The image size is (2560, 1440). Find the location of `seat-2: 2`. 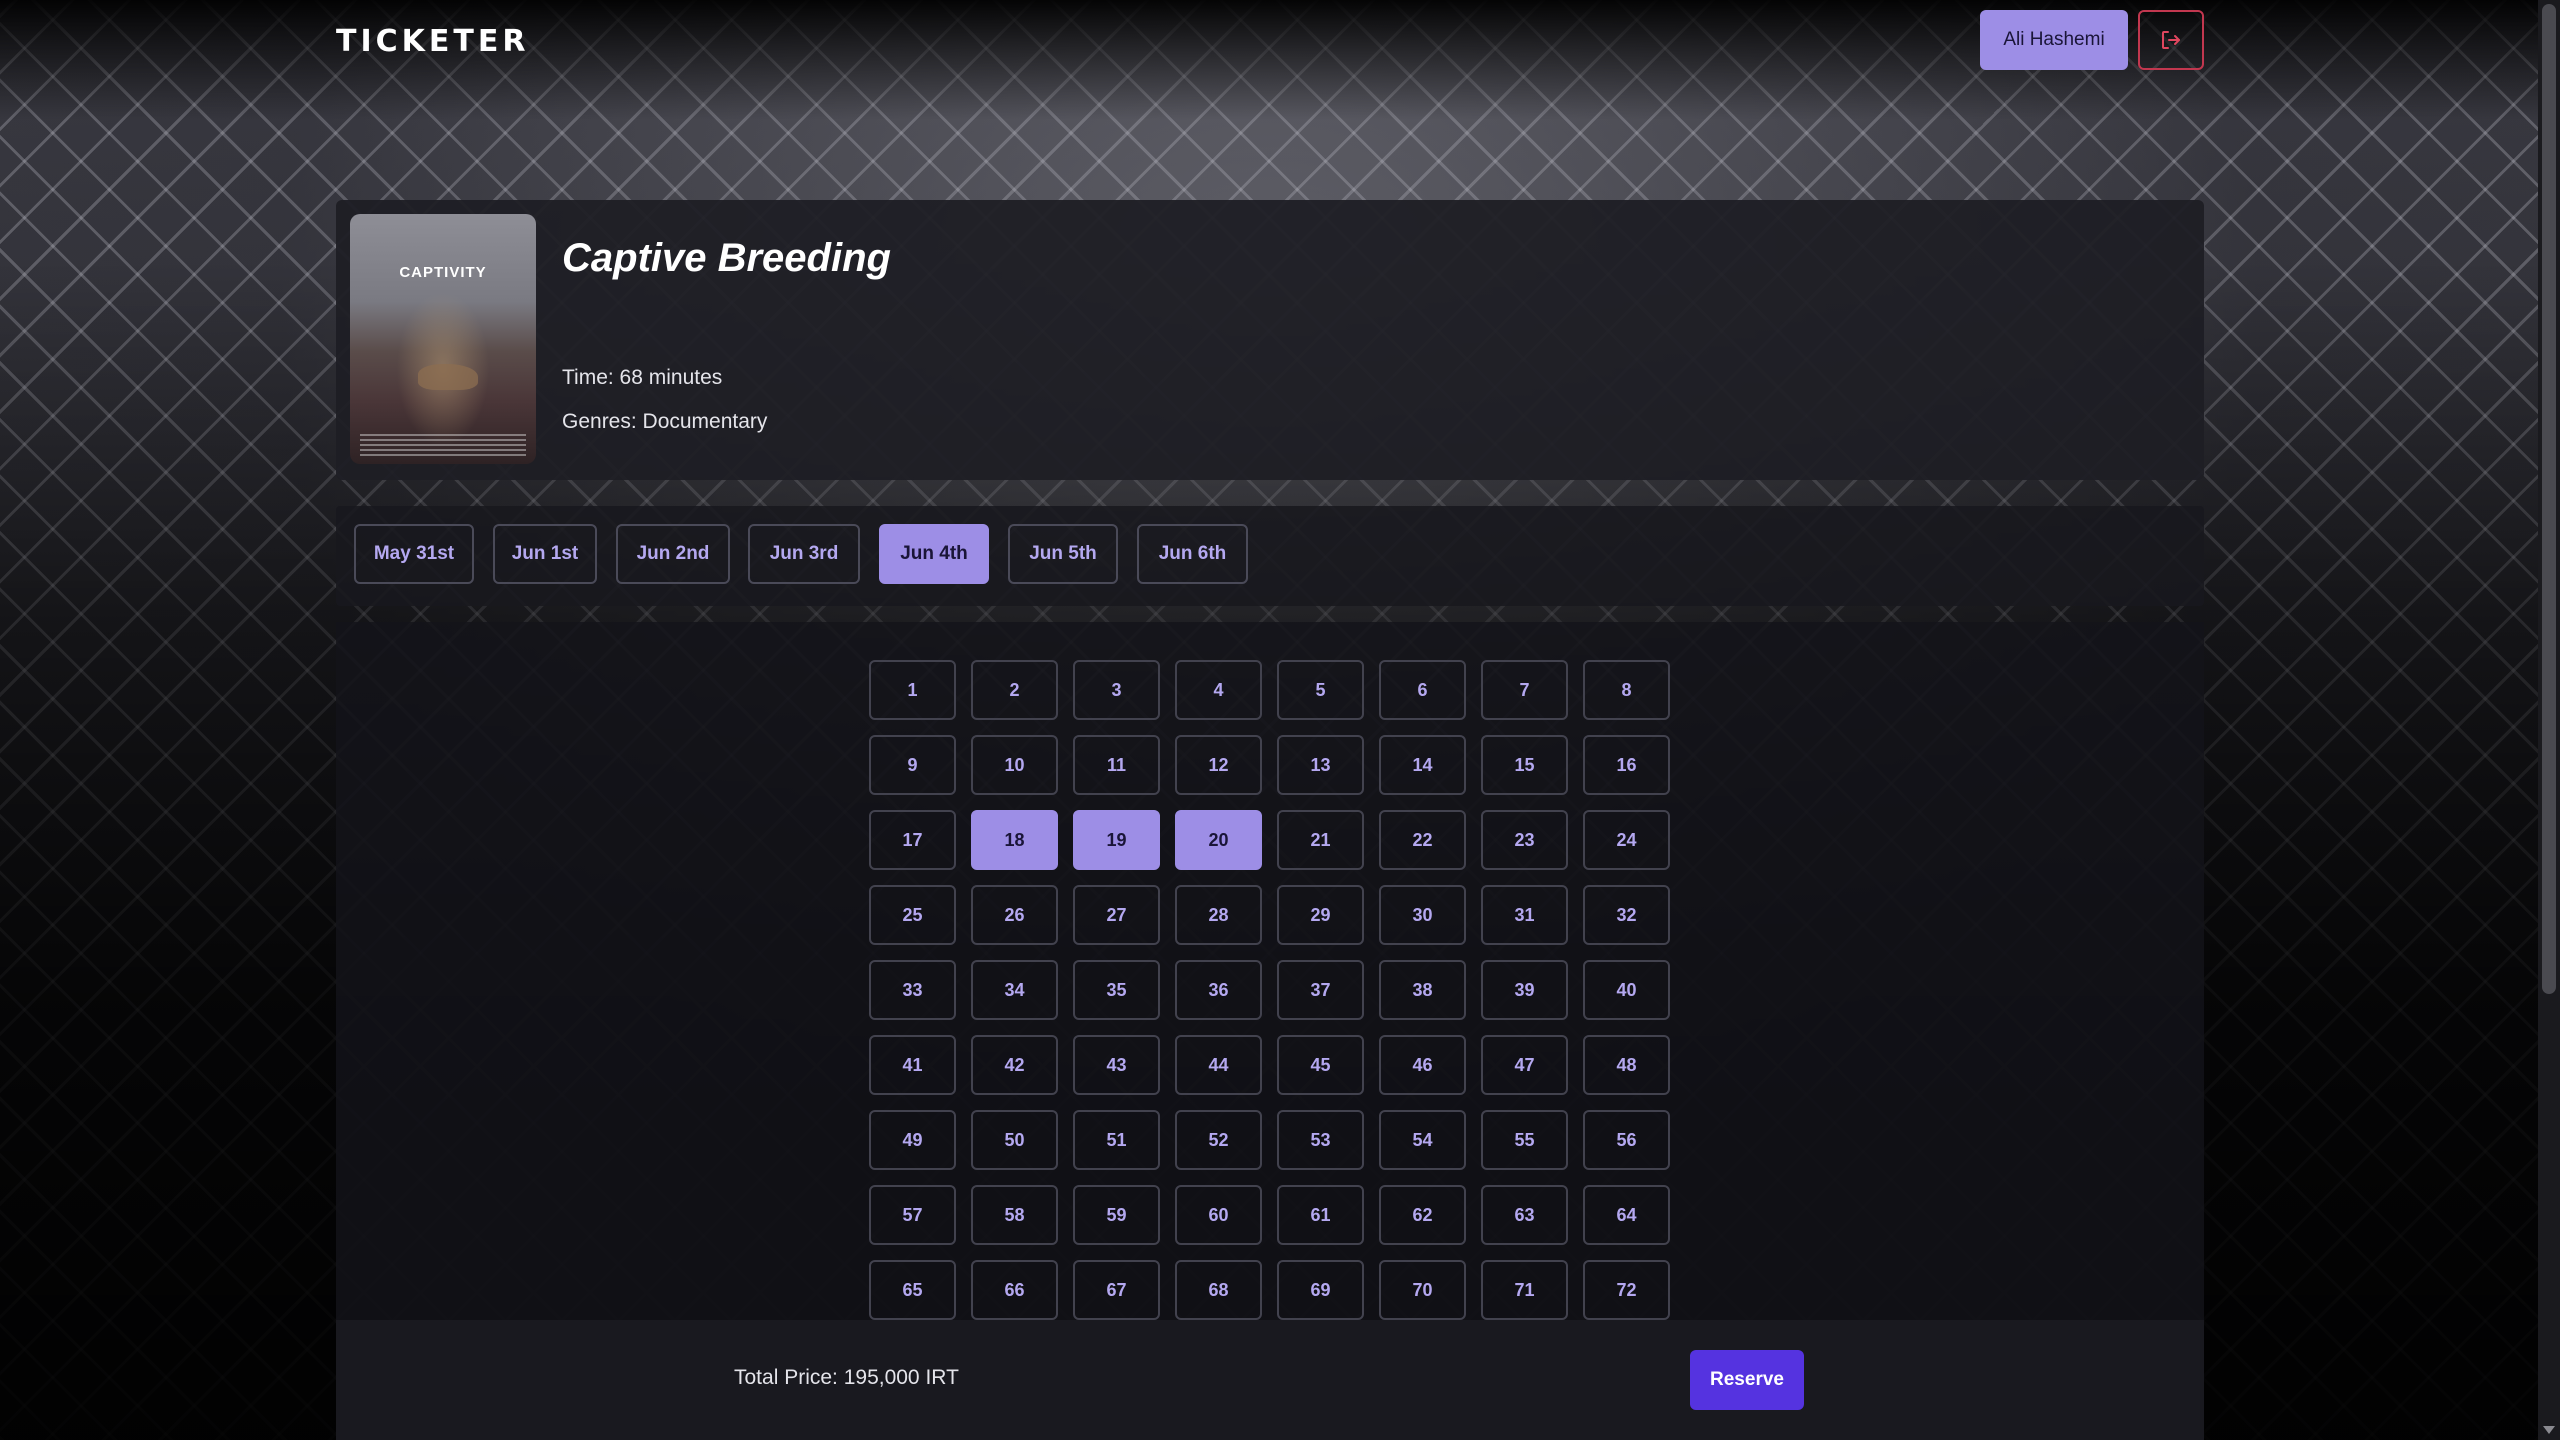

seat-2: 2 is located at coordinates (1014, 690).